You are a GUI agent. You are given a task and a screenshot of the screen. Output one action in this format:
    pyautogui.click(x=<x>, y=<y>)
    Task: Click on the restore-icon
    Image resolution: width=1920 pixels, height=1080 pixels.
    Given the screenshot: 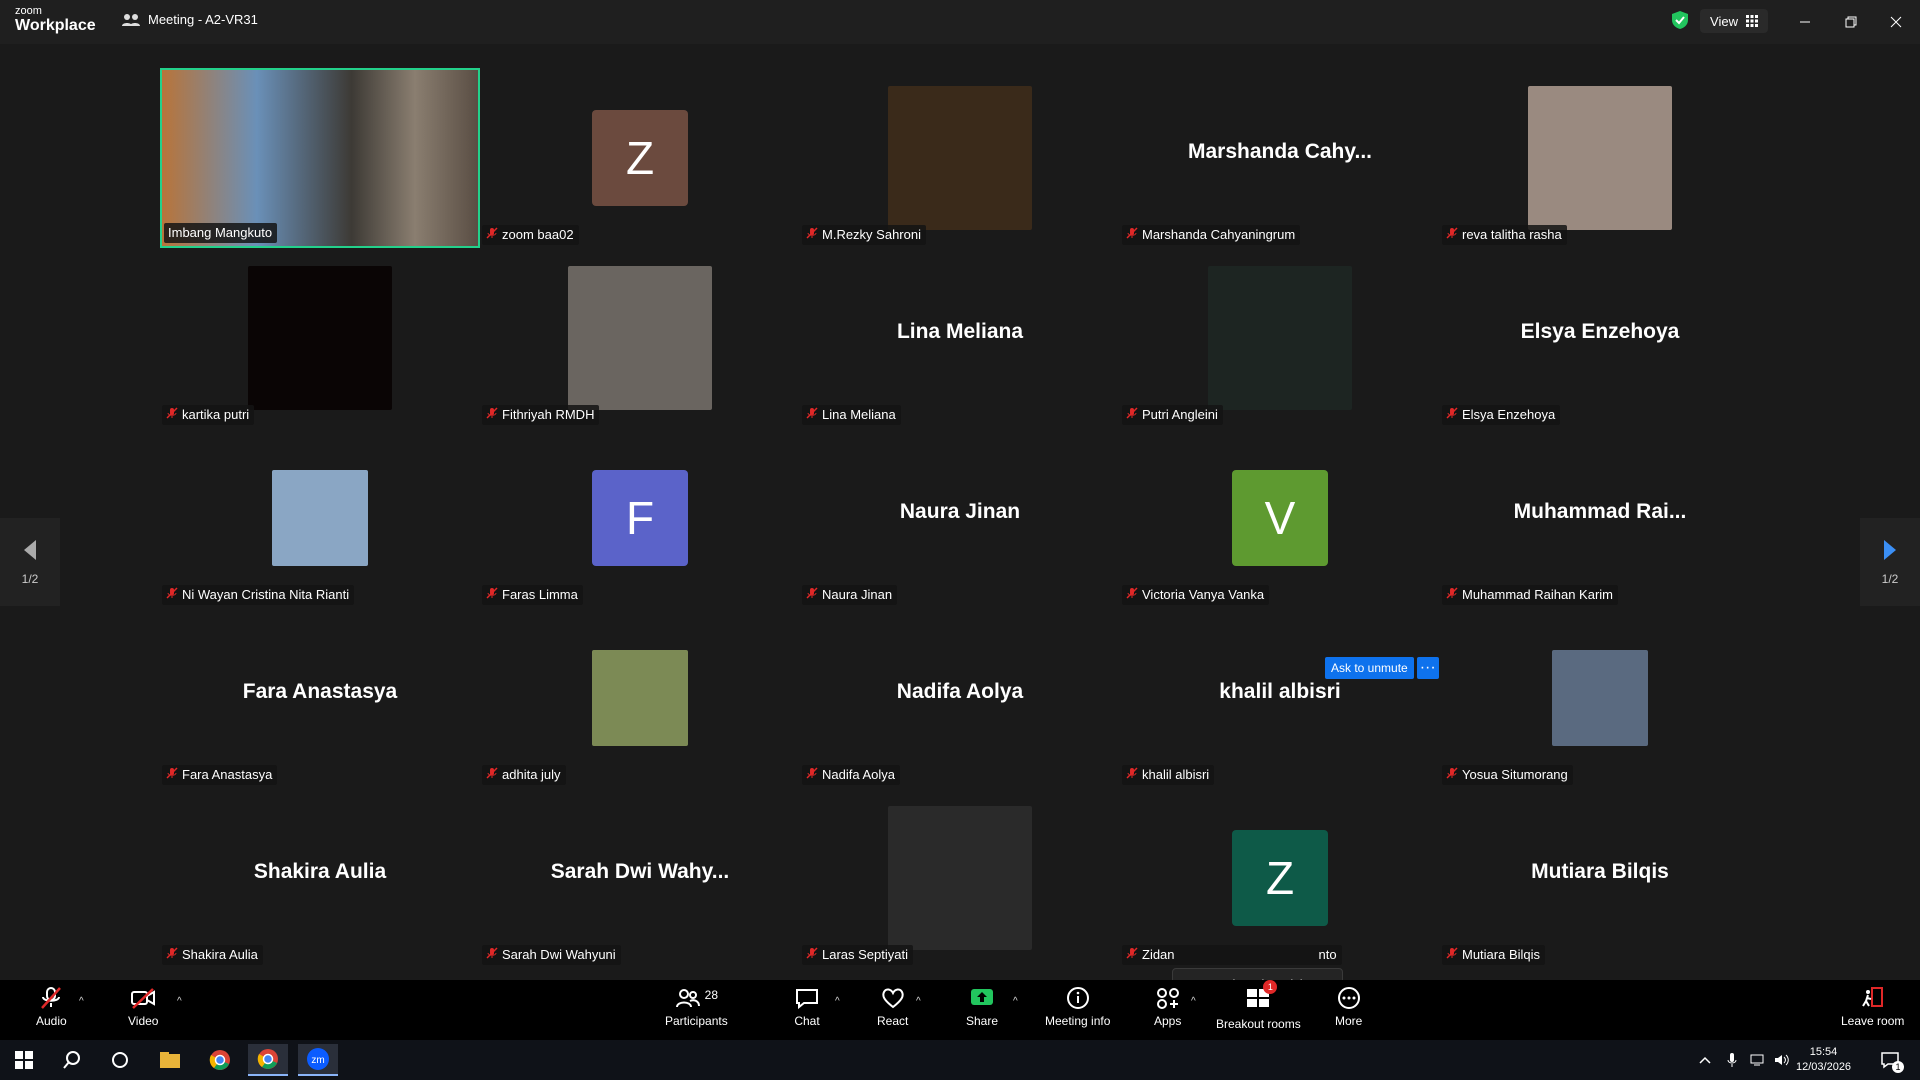 What is the action you would take?
    pyautogui.click(x=1851, y=22)
    